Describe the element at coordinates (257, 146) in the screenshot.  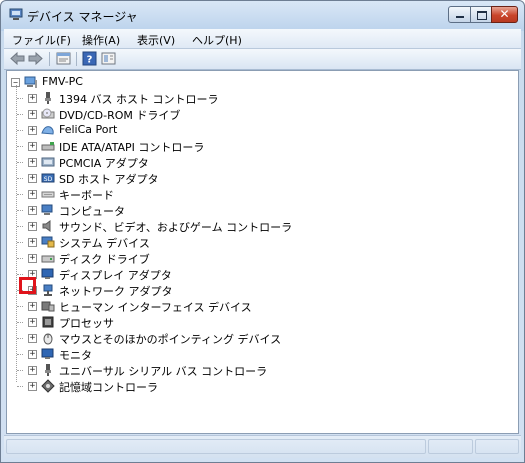
I see `tree-item: + IDE ATA/ATAPI コントローラ` at that location.